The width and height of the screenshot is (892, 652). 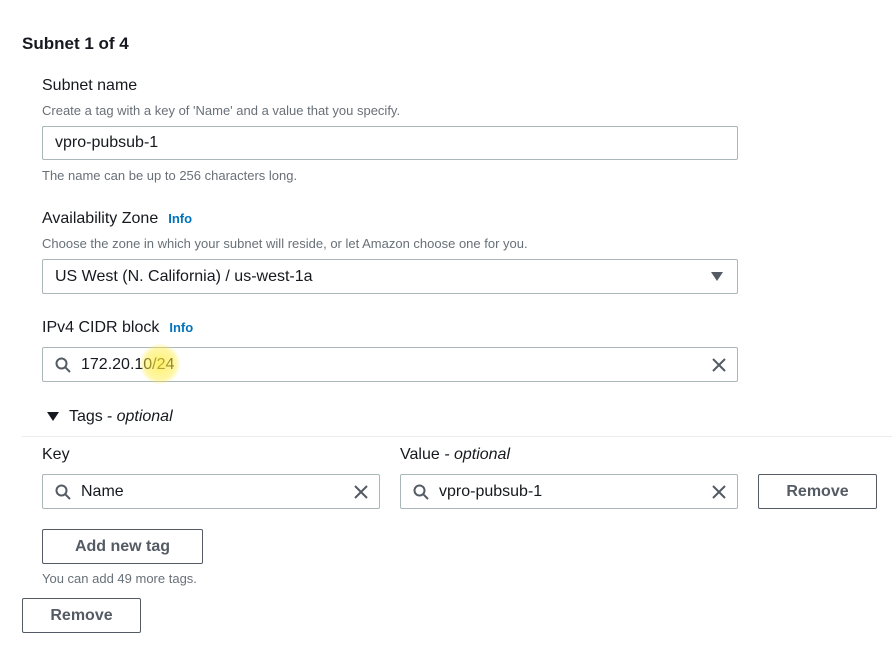 What do you see at coordinates (101, 327) in the screenshot?
I see `ipv4-cidr-label: IPv4 CIDR block` at bounding box center [101, 327].